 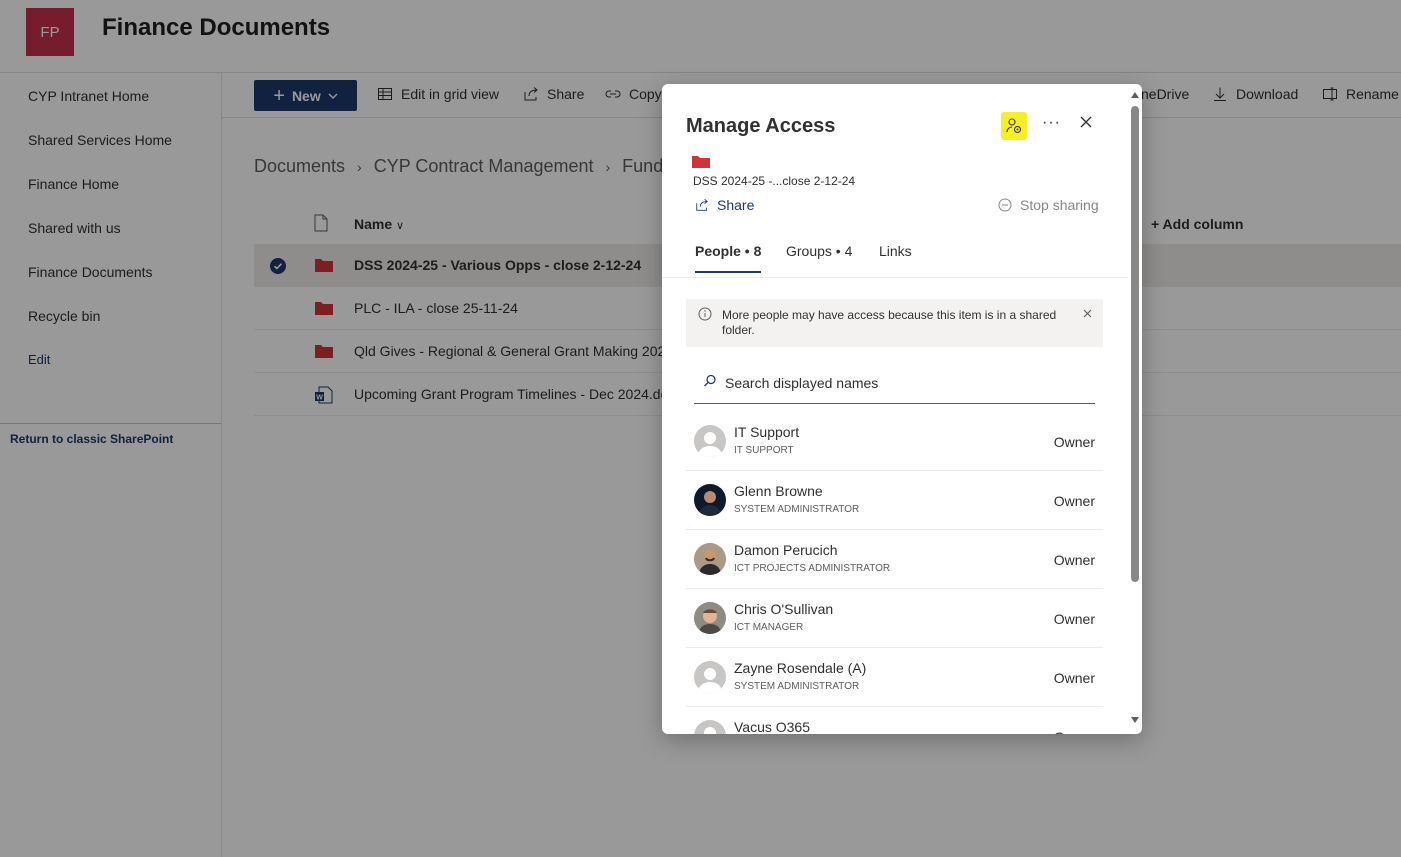 I want to click on person-settings-icon, so click(x=1014, y=126).